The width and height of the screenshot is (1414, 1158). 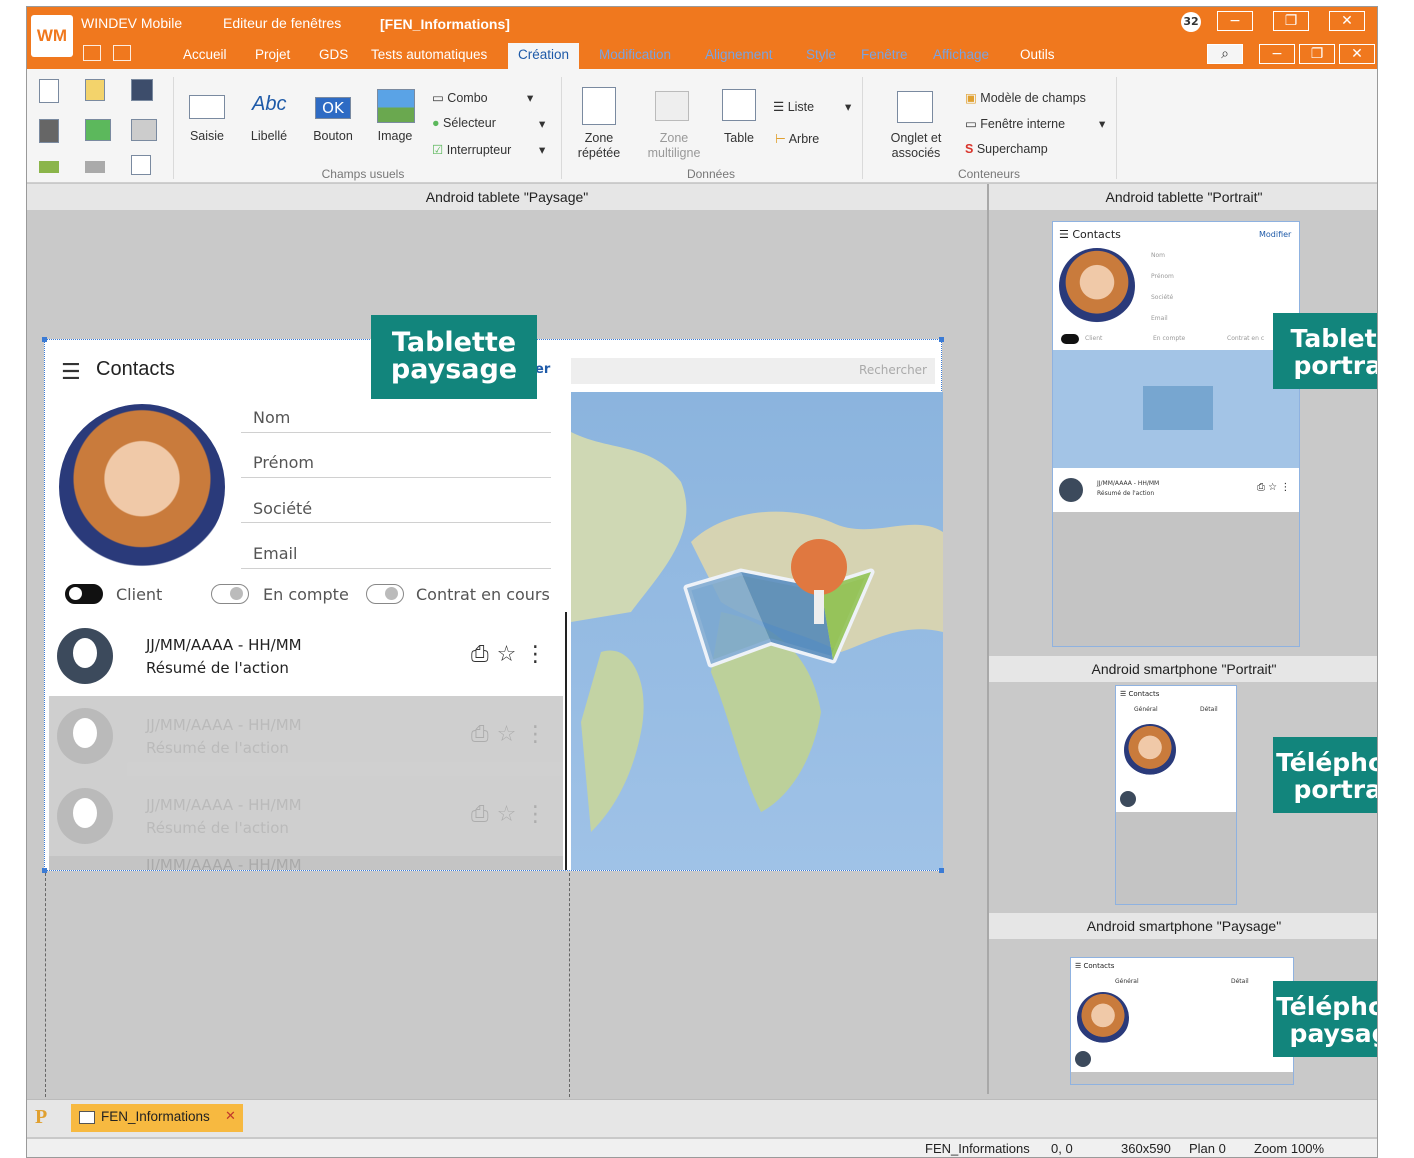 I want to click on tab-alignement: Alignement, so click(x=739, y=56).